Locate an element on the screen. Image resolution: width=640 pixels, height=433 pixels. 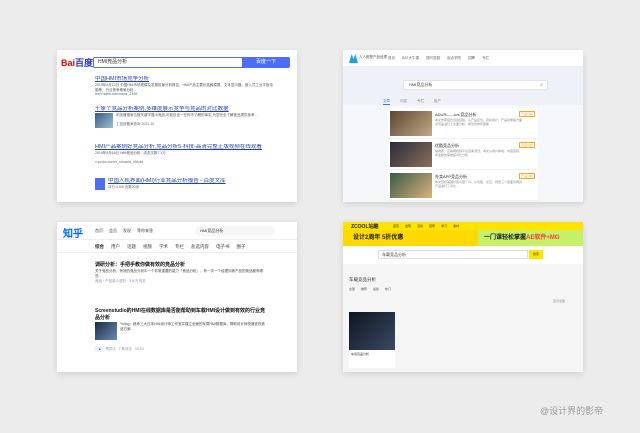
nav-item: 等你来答 is located at coordinates (145, 231).